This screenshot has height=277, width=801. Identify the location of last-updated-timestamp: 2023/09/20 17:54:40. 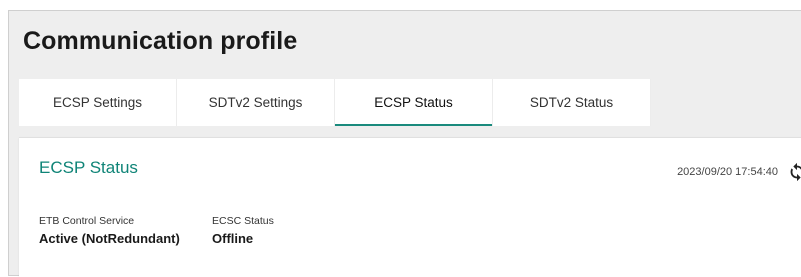
(727, 172).